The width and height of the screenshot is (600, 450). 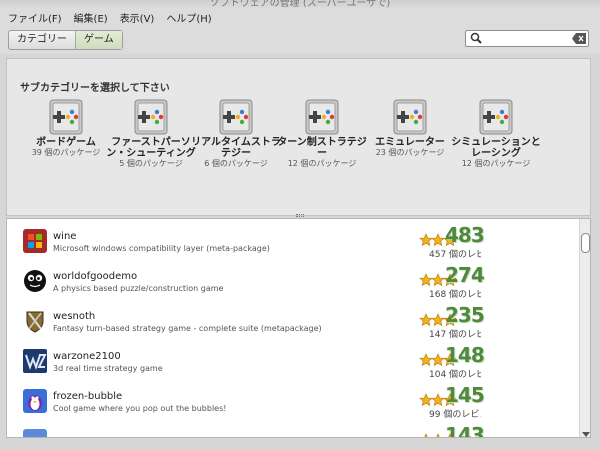 What do you see at coordinates (35, 433) in the screenshot?
I see `app-icon` at bounding box center [35, 433].